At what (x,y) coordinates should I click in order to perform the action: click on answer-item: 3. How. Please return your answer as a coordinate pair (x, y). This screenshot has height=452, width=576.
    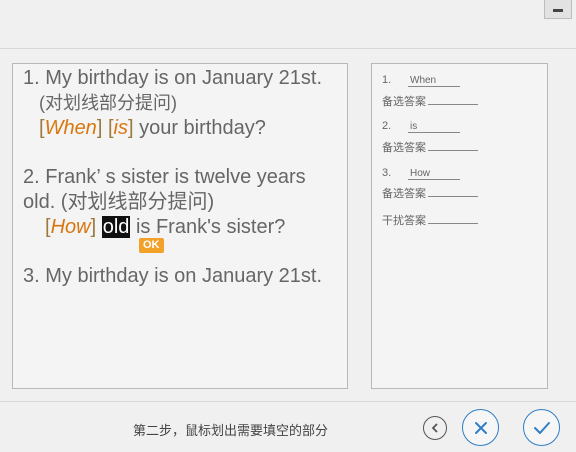
    Looking at the image, I should click on (421, 173).